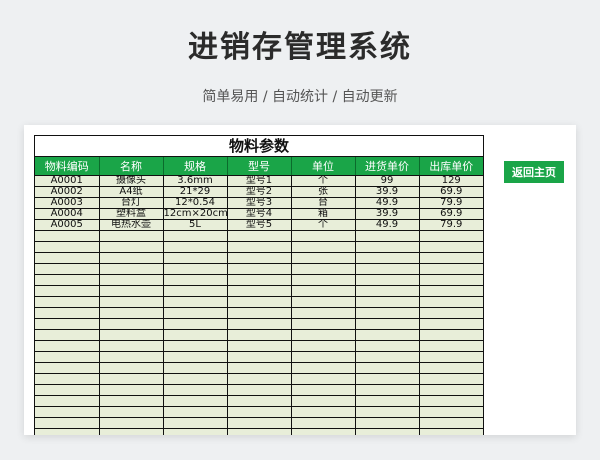  I want to click on table-cell: A0003, so click(67, 203).